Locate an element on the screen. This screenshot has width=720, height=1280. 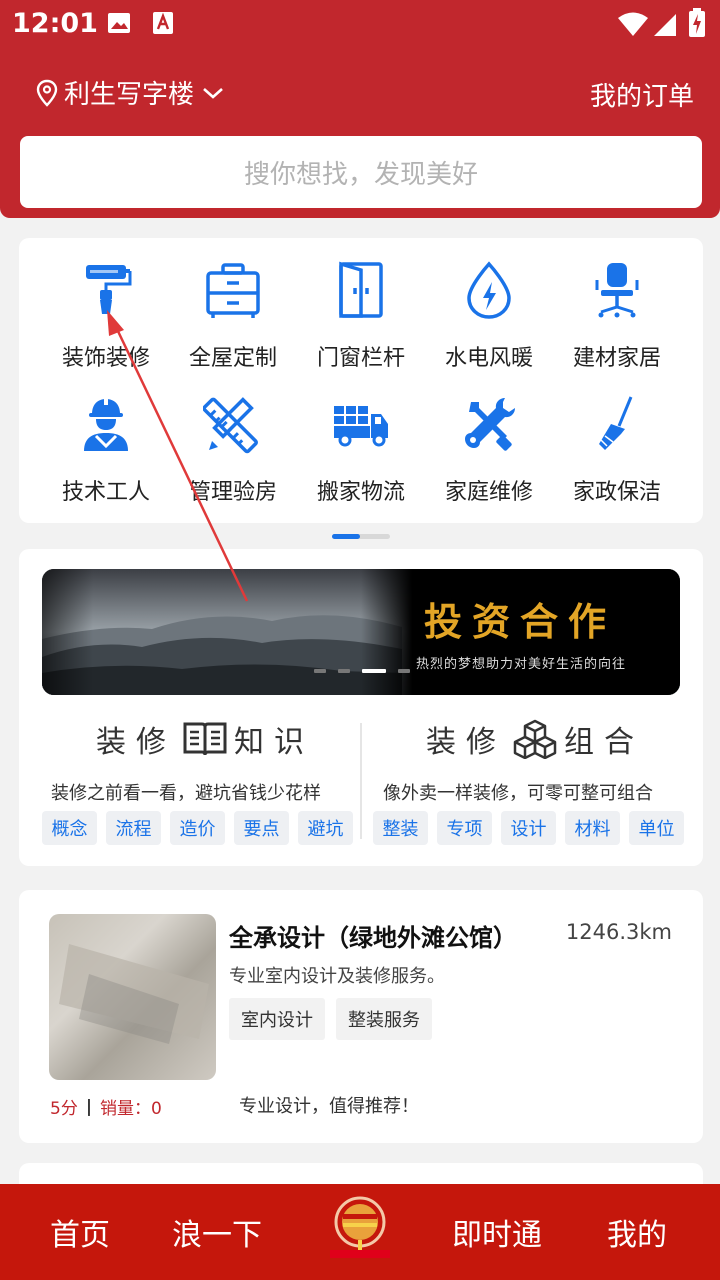
office-chair-icon is located at coordinates (617, 290).